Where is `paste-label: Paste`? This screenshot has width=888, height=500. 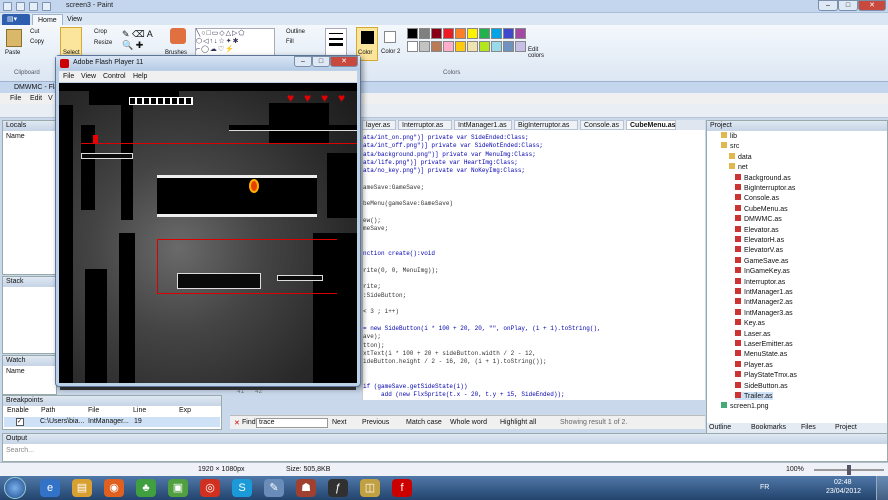 paste-label: Paste is located at coordinates (12, 53).